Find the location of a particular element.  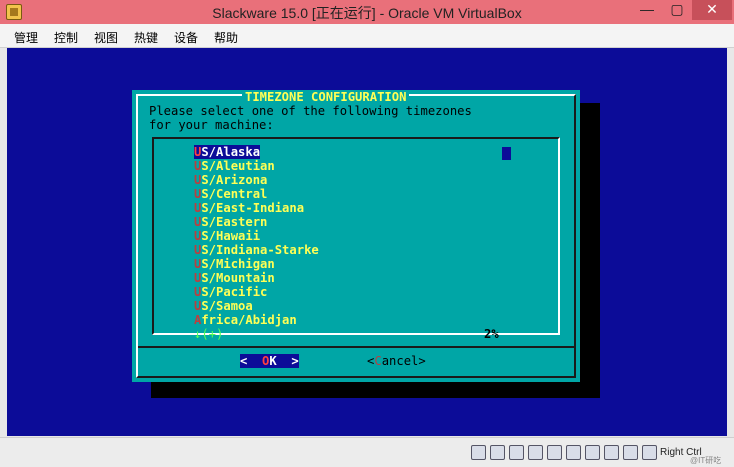

menu-machine: 管理 is located at coordinates (26, 37).